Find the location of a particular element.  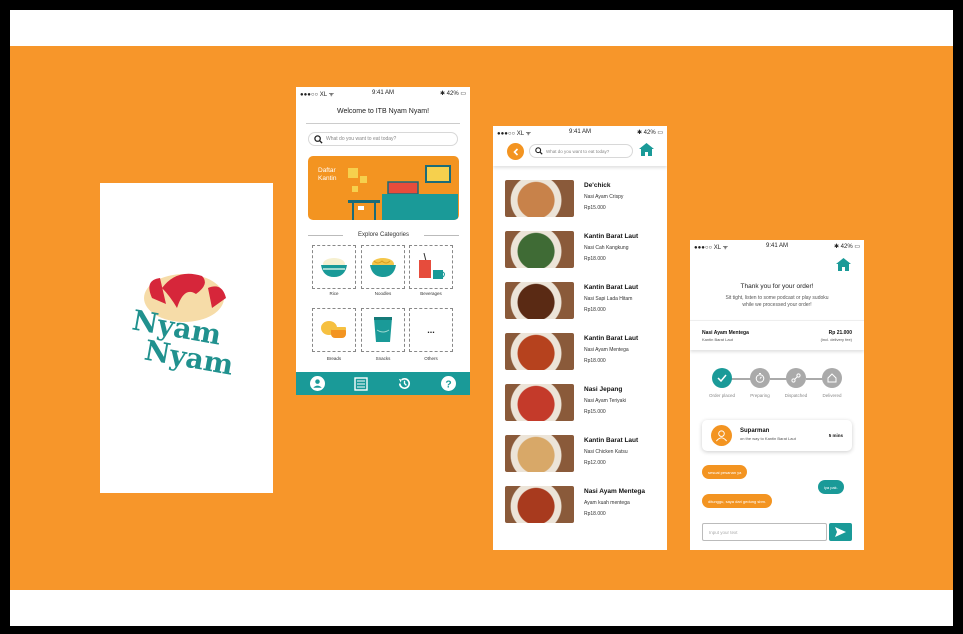

help-glyph: ? is located at coordinates (448, 384).